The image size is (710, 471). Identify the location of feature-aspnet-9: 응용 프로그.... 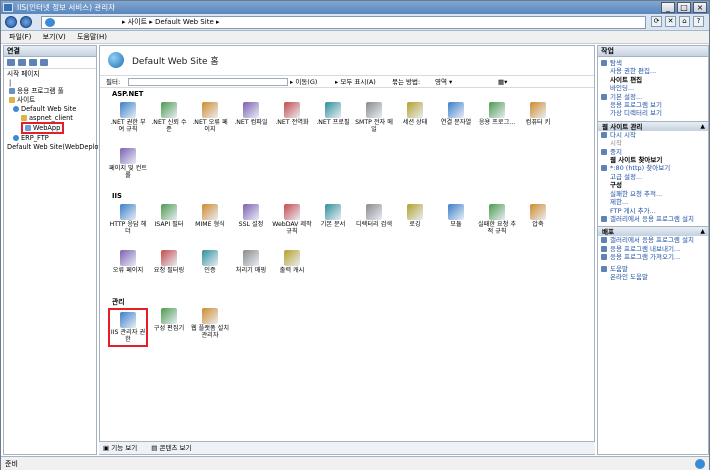
(497, 114).